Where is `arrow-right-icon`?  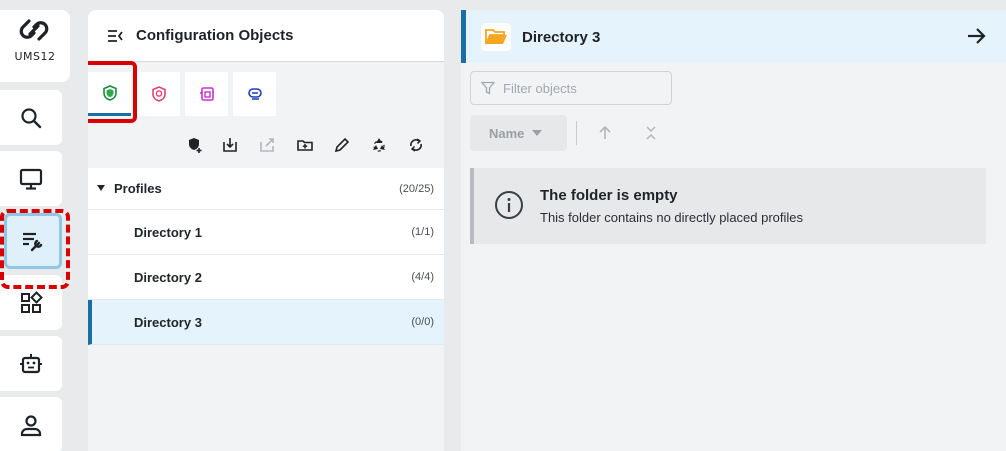 arrow-right-icon is located at coordinates (976, 36).